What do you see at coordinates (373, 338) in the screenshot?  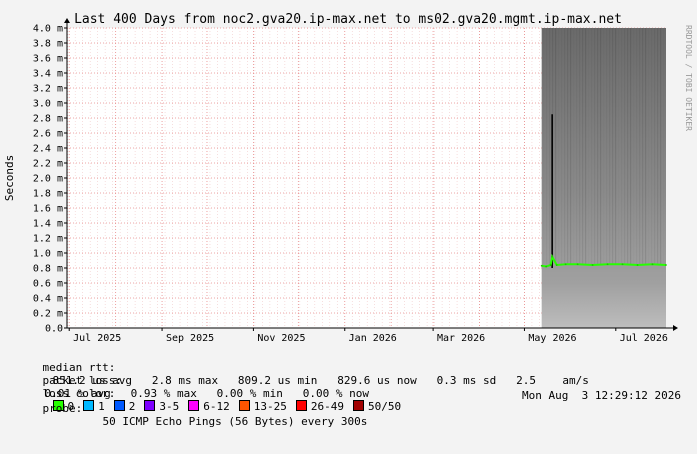 I see `x-tick-label: Jan 2026` at bounding box center [373, 338].